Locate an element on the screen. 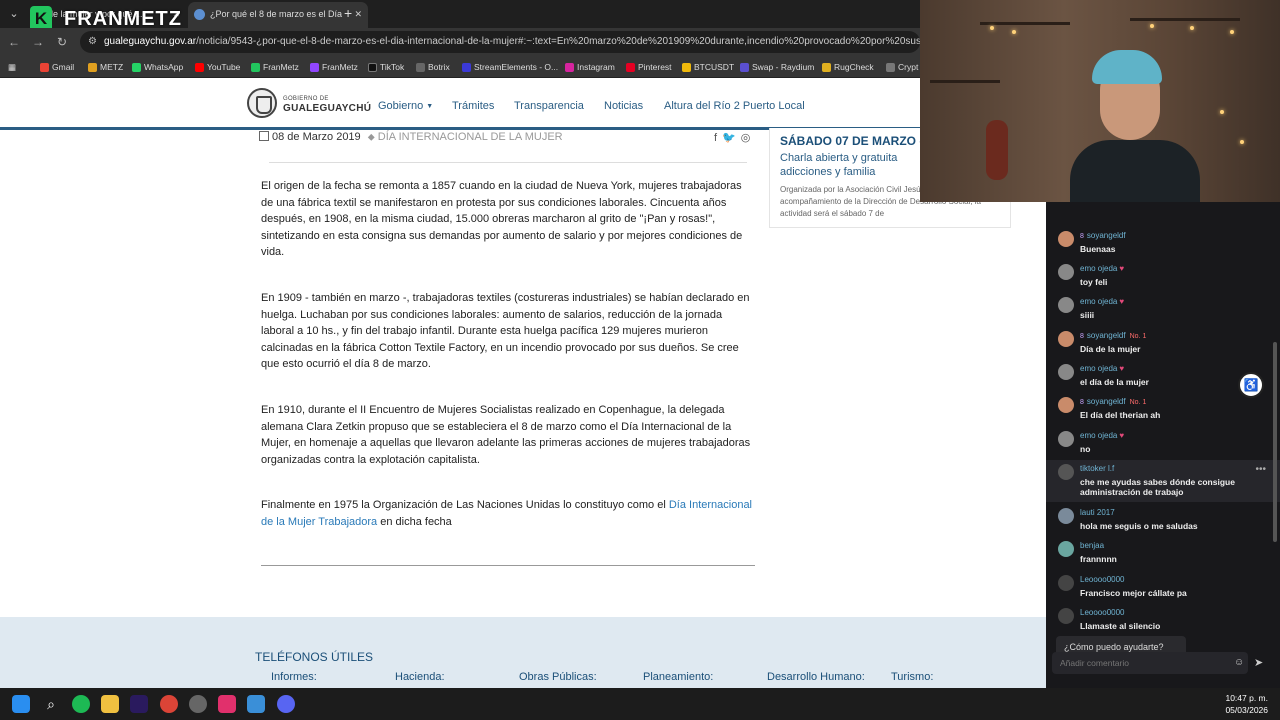 The height and width of the screenshot is (720, 1280). tab-search-icon: ⌄ is located at coordinates (14, 14).